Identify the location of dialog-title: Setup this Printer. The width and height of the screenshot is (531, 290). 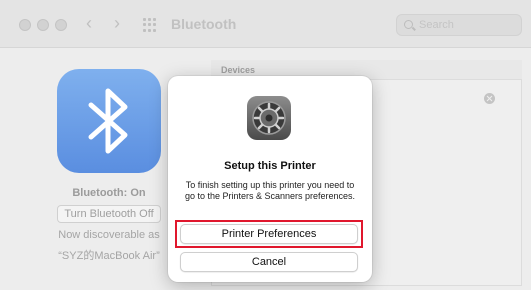
(270, 166).